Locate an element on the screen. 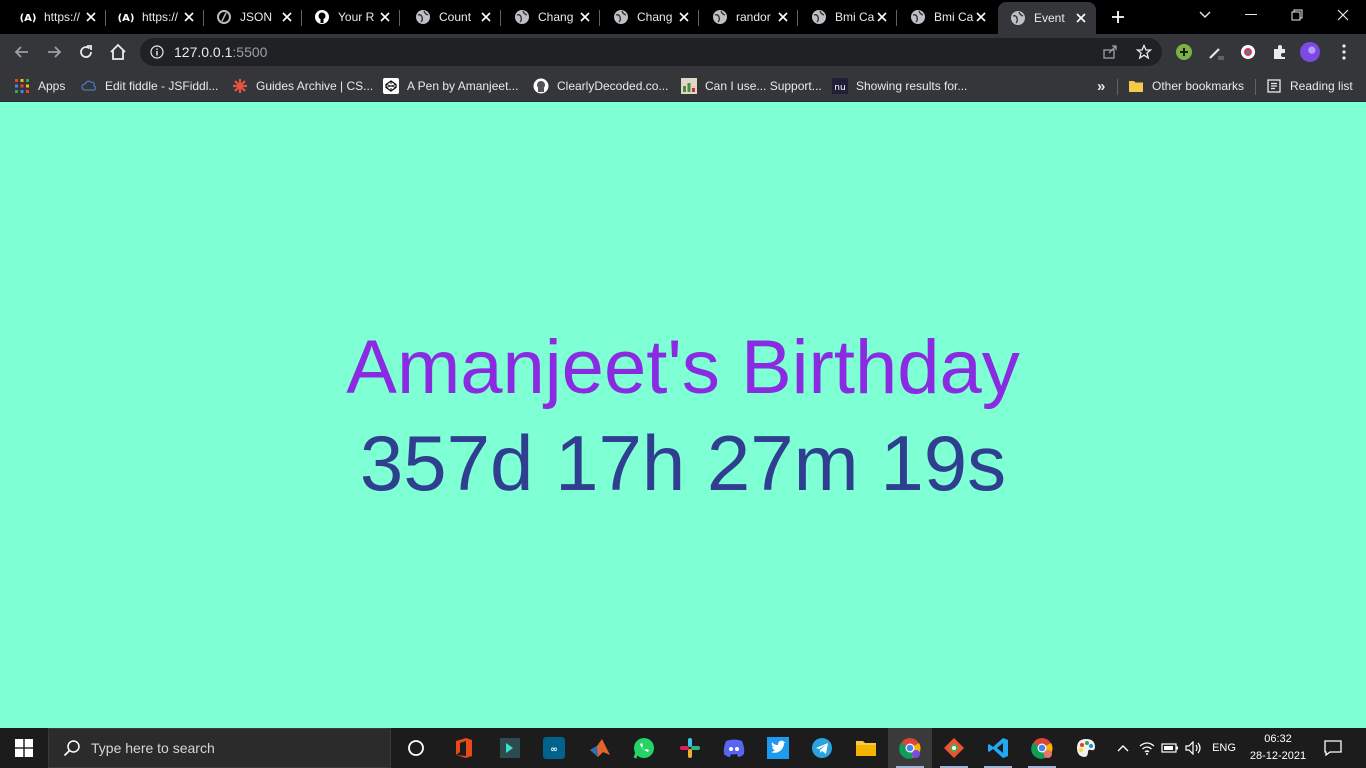 The height and width of the screenshot is (768, 1366). wifi-icon is located at coordinates (1147, 748).